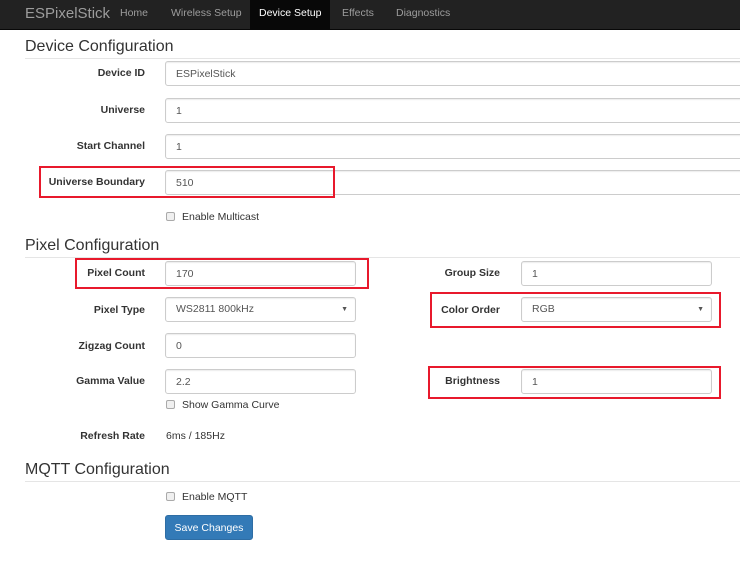 The height and width of the screenshot is (562, 740). Describe the element at coordinates (92, 245) in the screenshot. I see `pixel-config-title: Pixel Configuration` at that location.